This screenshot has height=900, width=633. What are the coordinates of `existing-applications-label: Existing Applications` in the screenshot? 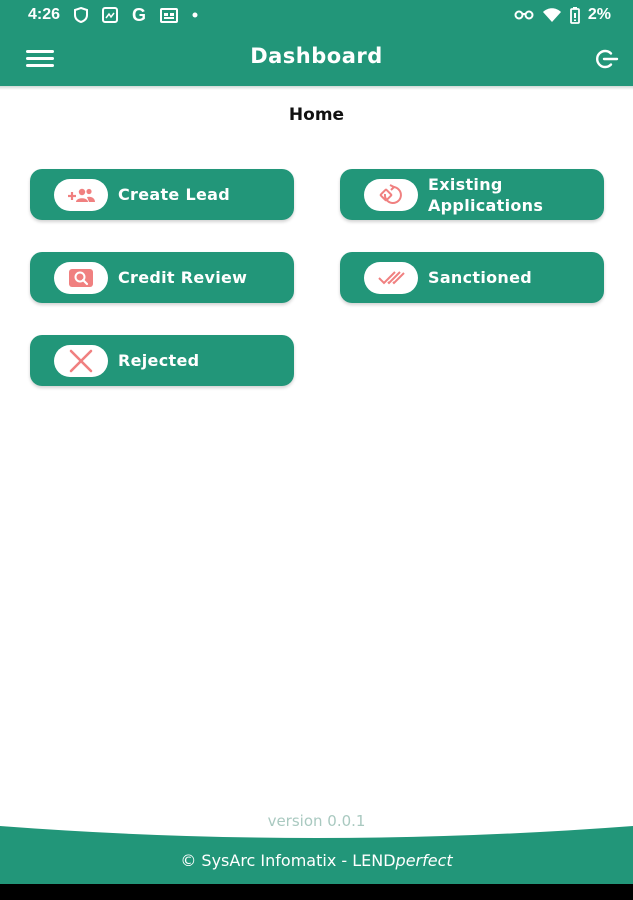 It's located at (486, 194).